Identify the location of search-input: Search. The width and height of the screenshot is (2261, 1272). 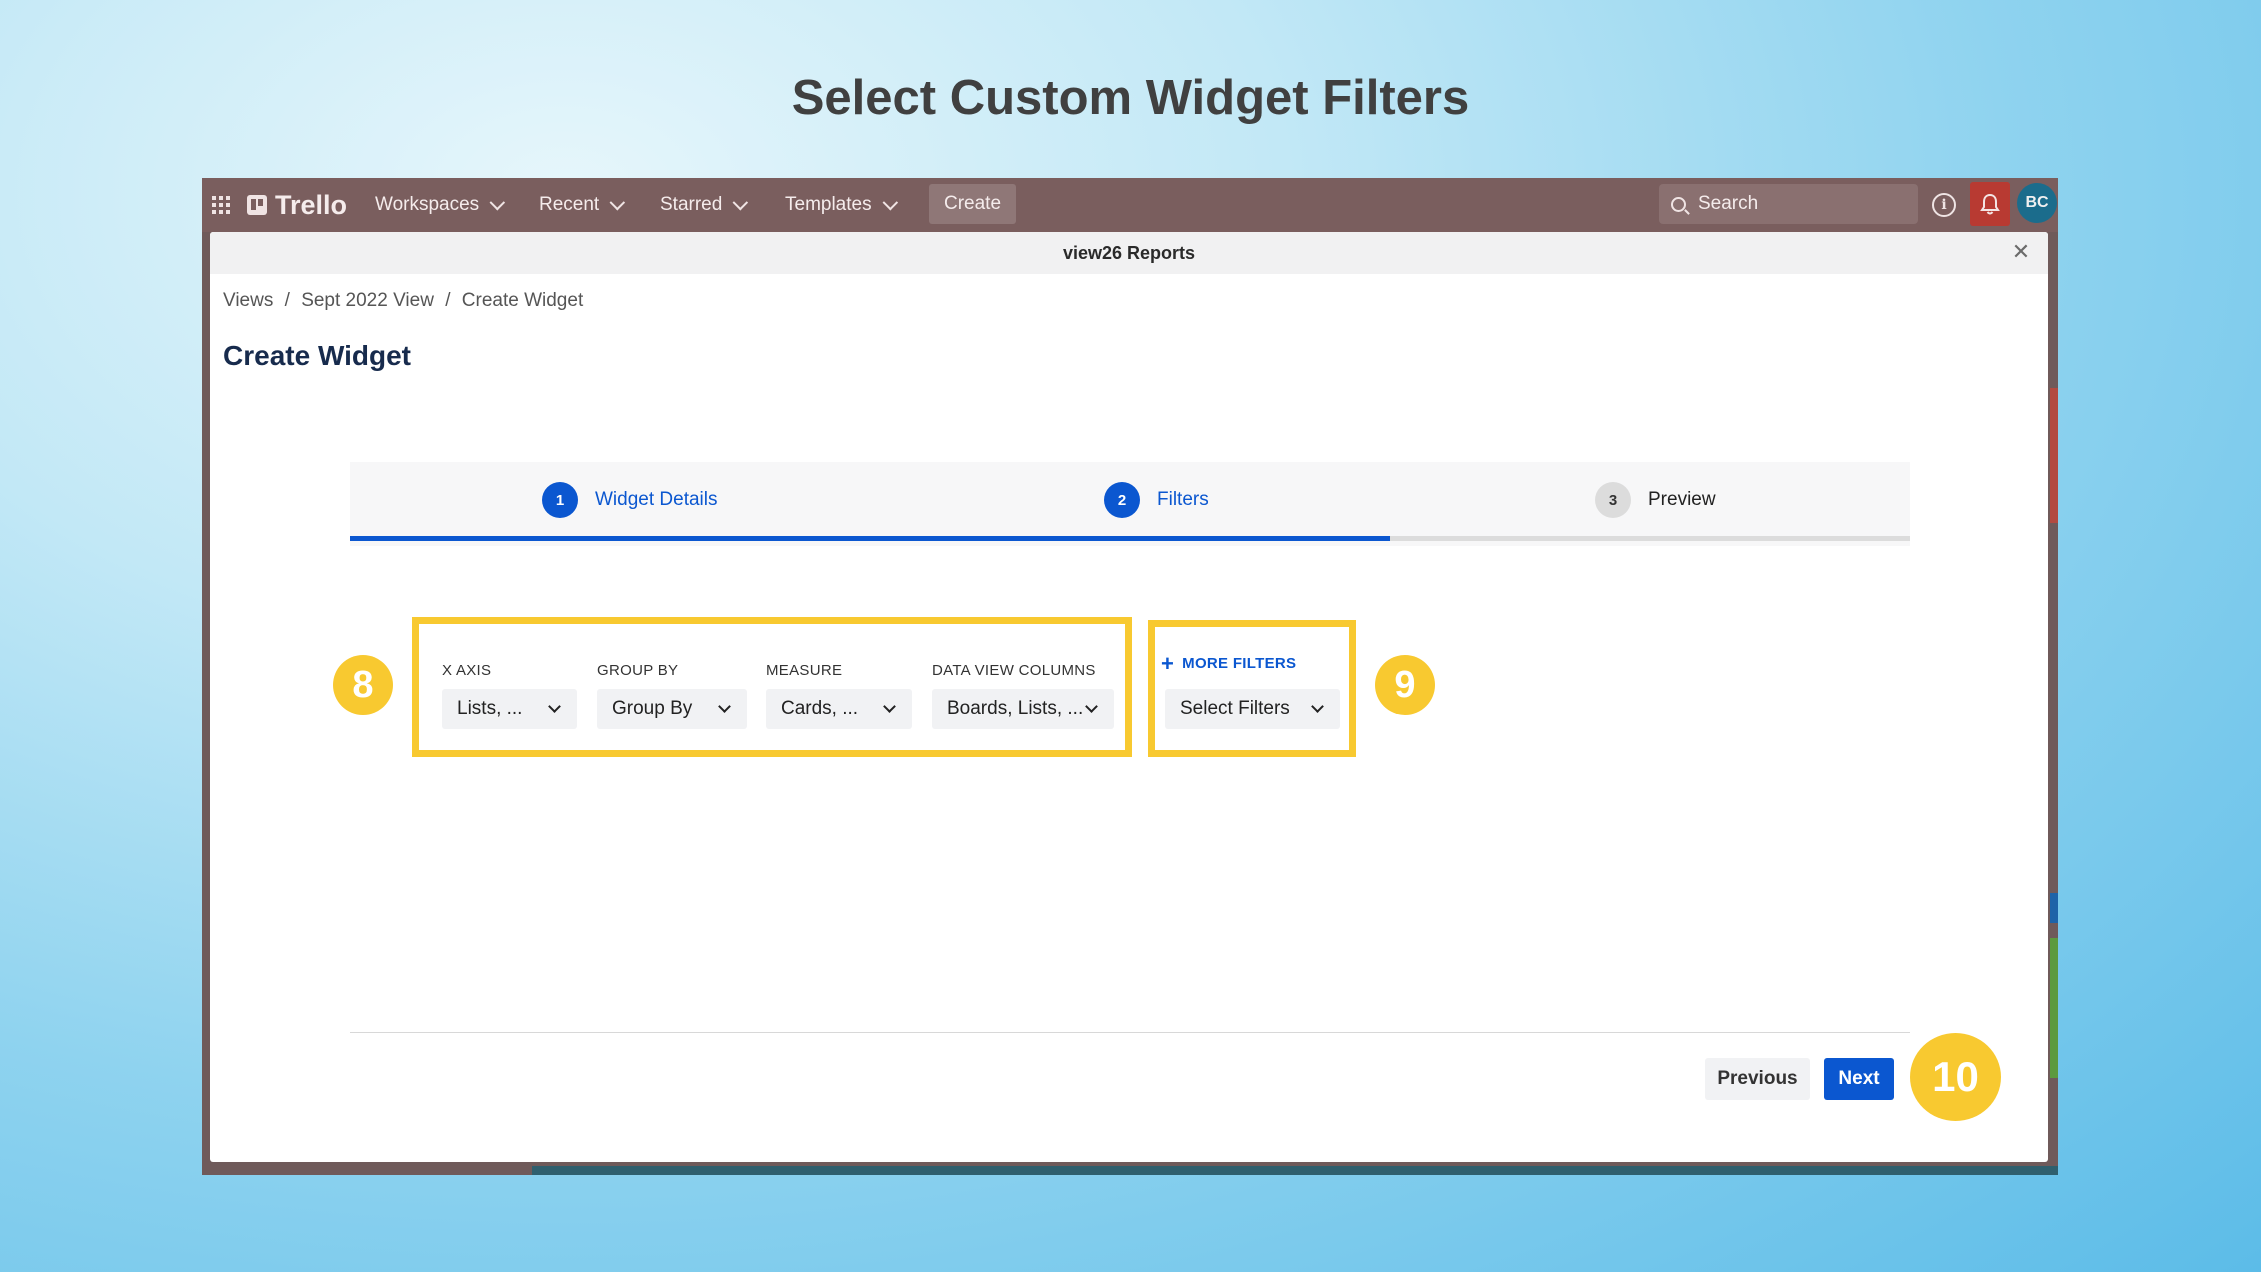
(1788, 204).